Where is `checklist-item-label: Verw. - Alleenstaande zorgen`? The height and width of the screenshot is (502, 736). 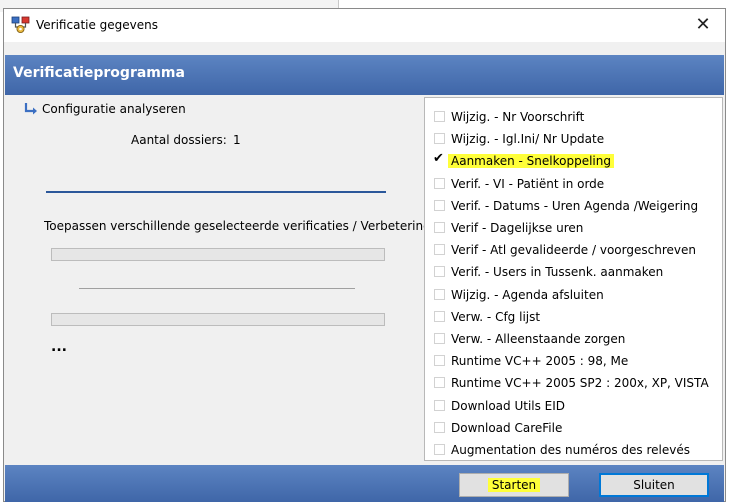 checklist-item-label: Verw. - Alleenstaande zorgen is located at coordinates (538, 339).